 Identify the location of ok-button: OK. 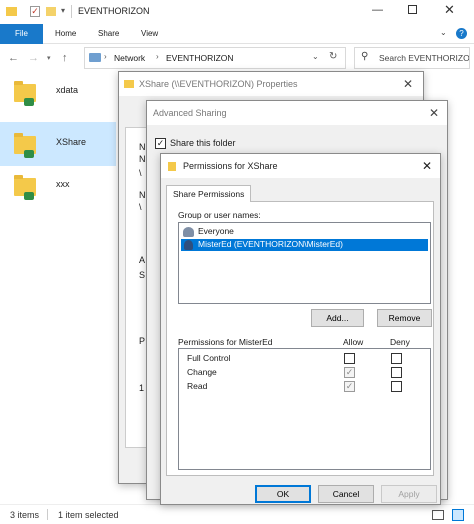
(283, 494).